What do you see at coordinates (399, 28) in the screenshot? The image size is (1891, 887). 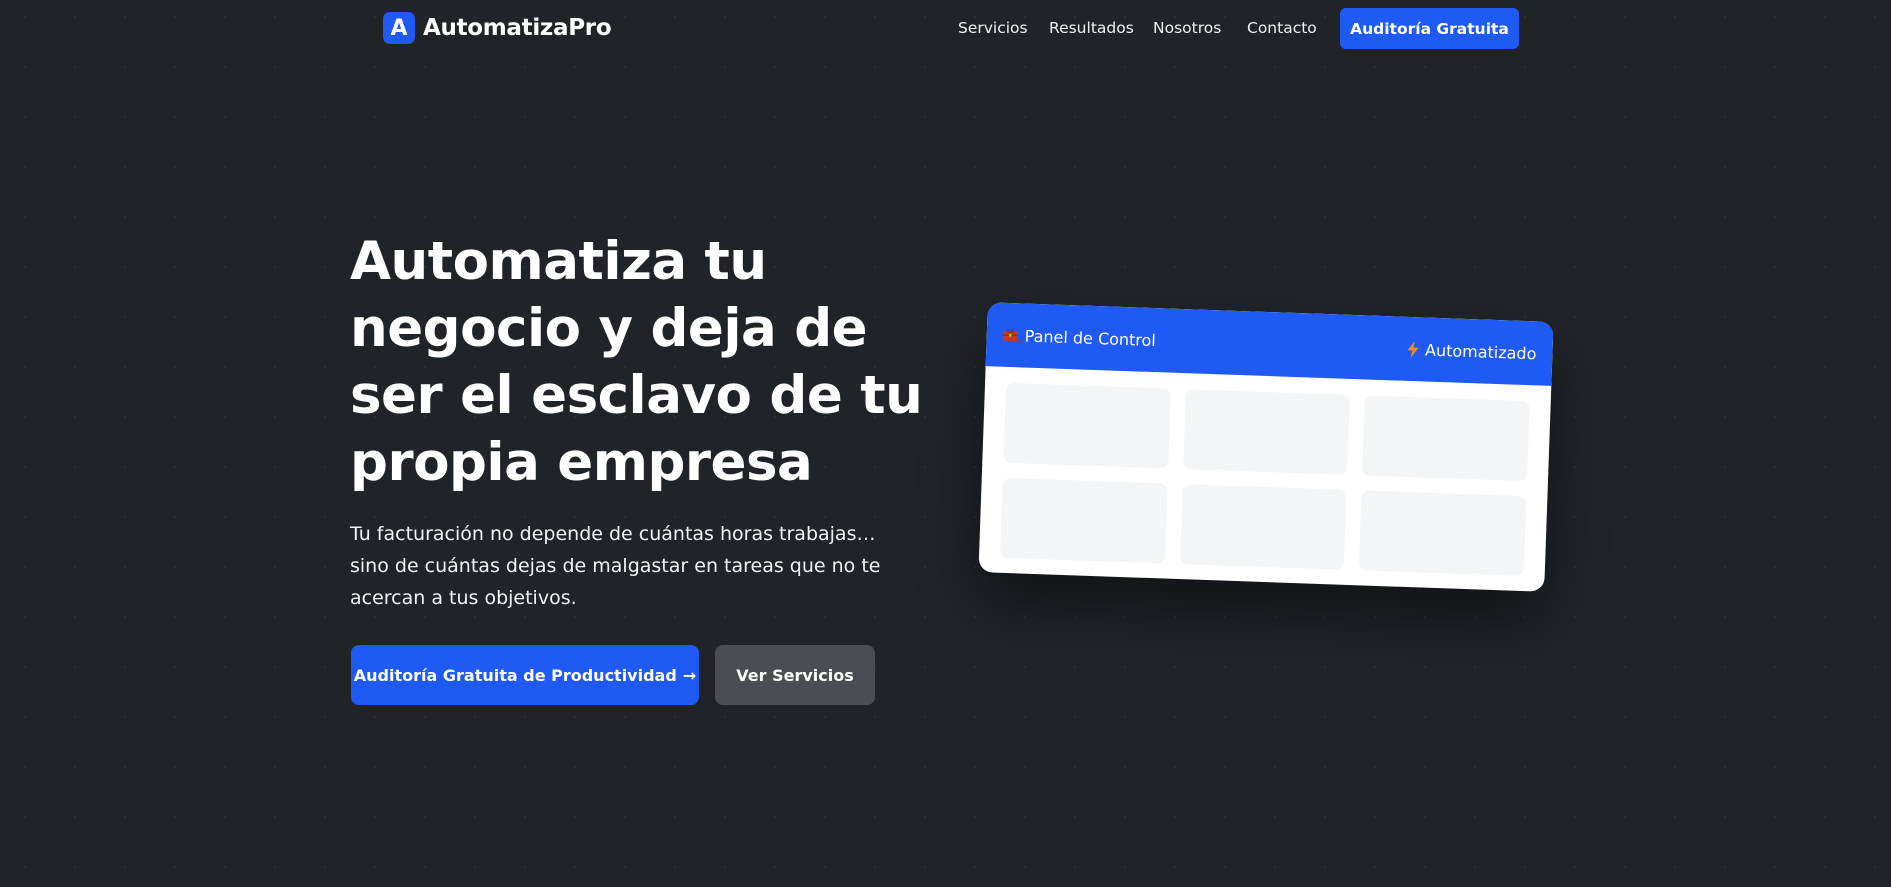 I see `logo-icon: A` at bounding box center [399, 28].